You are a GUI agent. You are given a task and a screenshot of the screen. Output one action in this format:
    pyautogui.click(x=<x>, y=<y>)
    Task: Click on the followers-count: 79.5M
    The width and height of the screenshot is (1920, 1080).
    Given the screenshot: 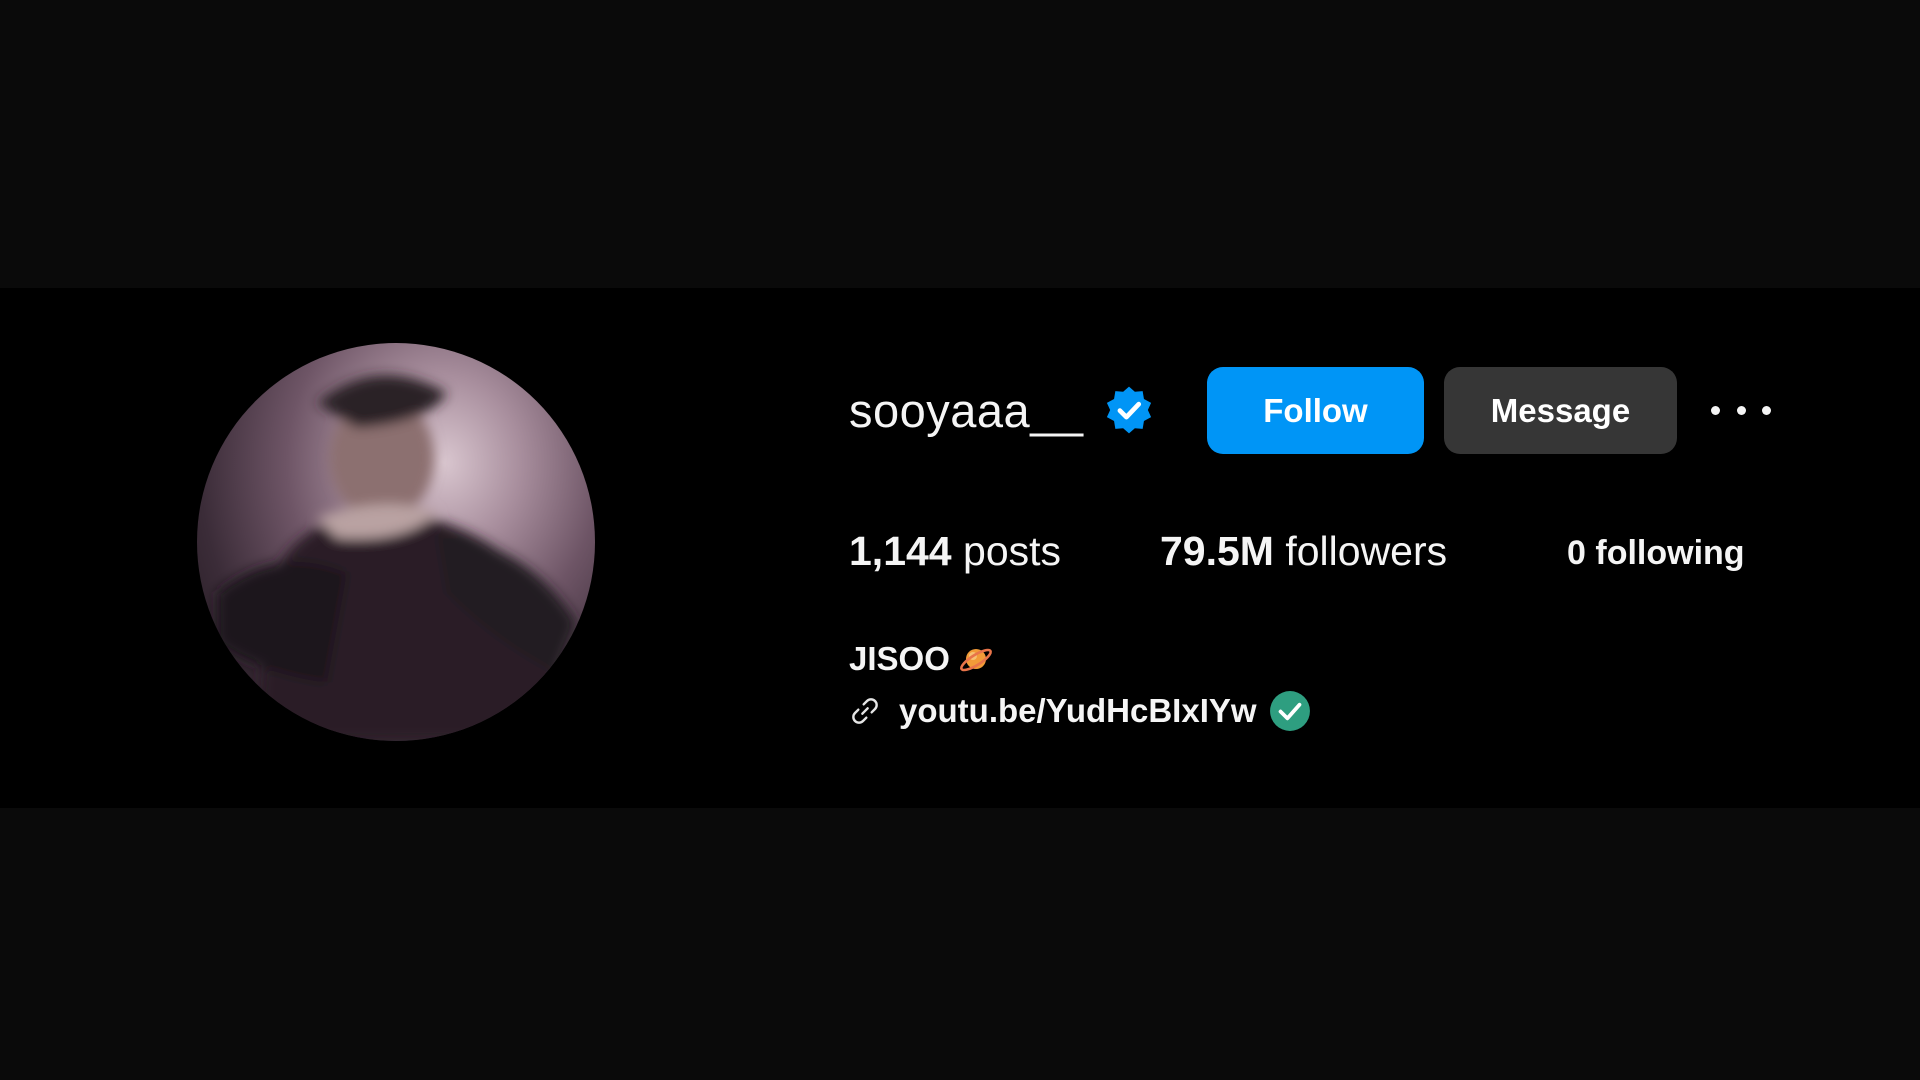 What is the action you would take?
    pyautogui.click(x=1217, y=551)
    